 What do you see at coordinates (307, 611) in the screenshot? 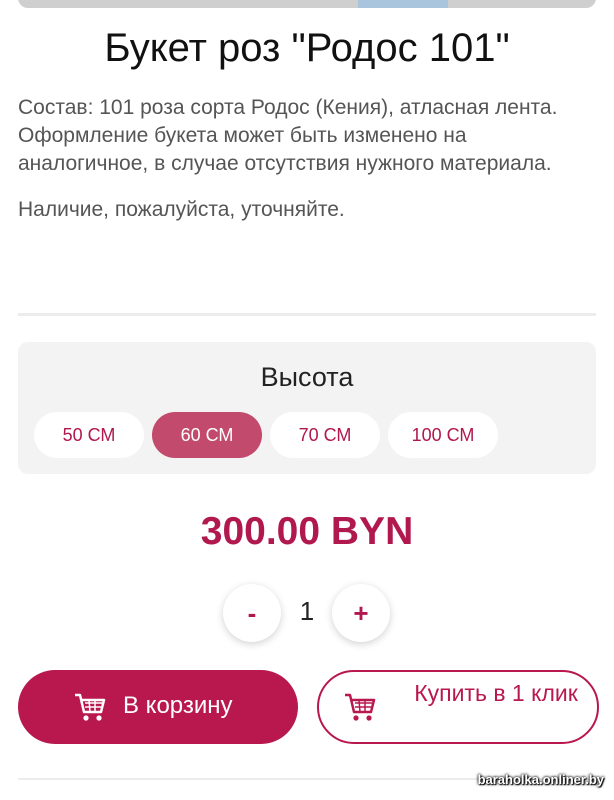
I see `quantity-value: 1` at bounding box center [307, 611].